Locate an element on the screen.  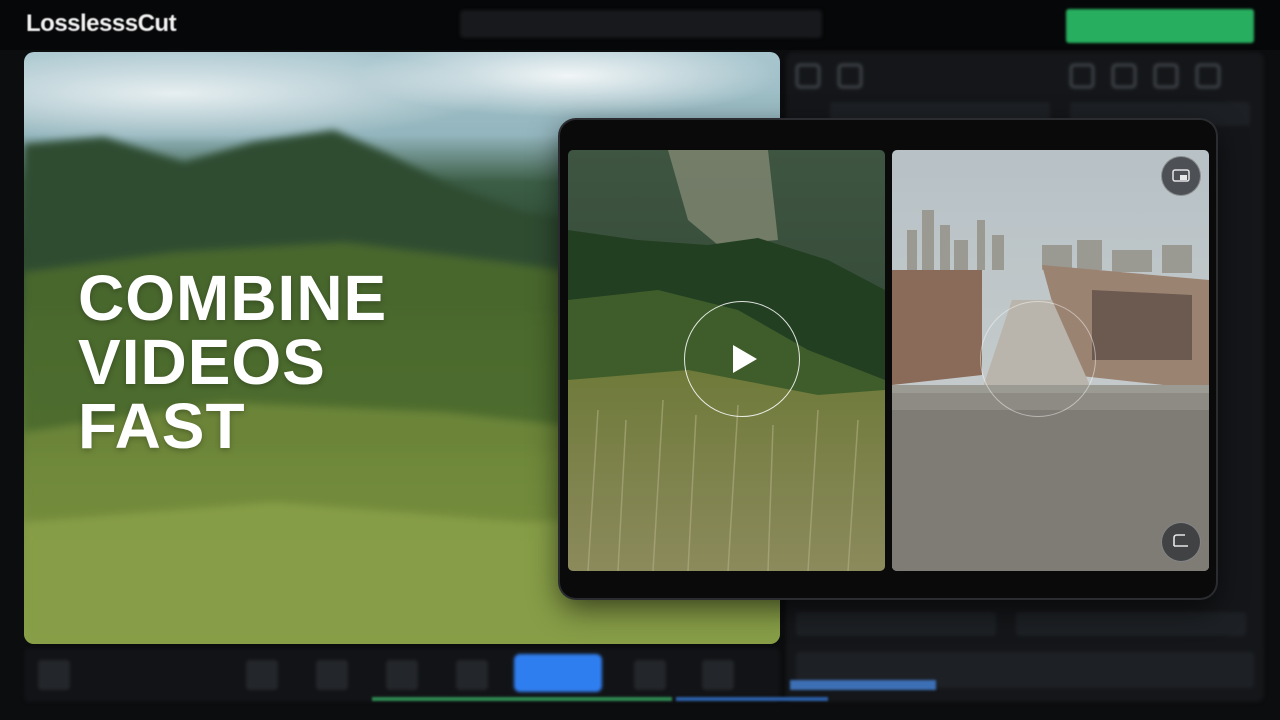
top-menu is located at coordinates (641, 24).